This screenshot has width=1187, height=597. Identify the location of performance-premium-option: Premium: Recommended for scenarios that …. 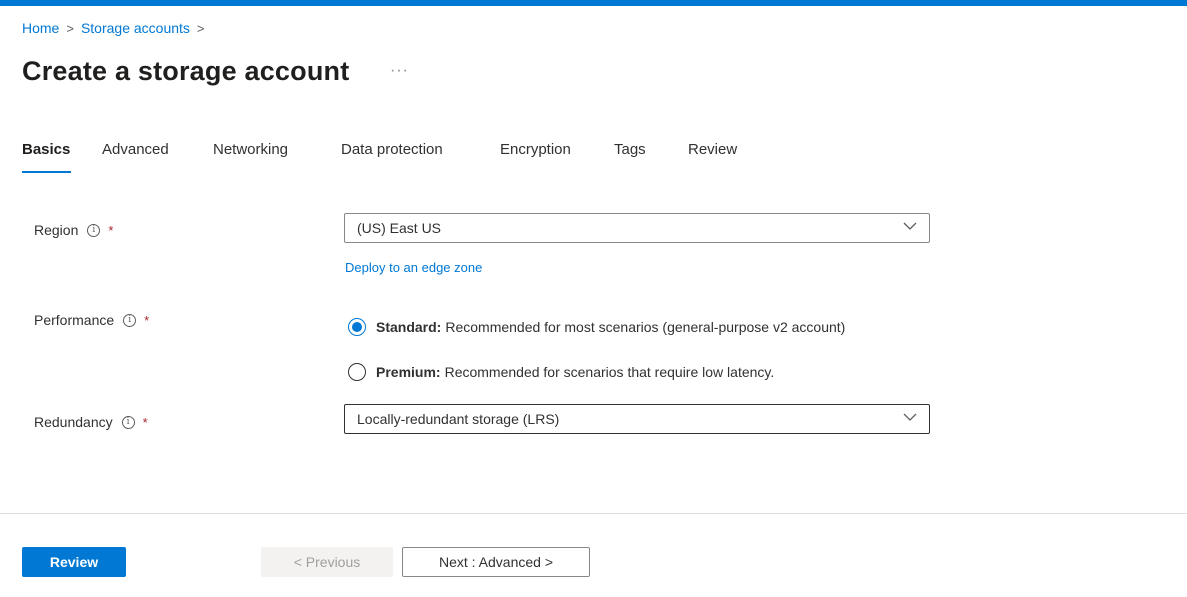
(561, 372).